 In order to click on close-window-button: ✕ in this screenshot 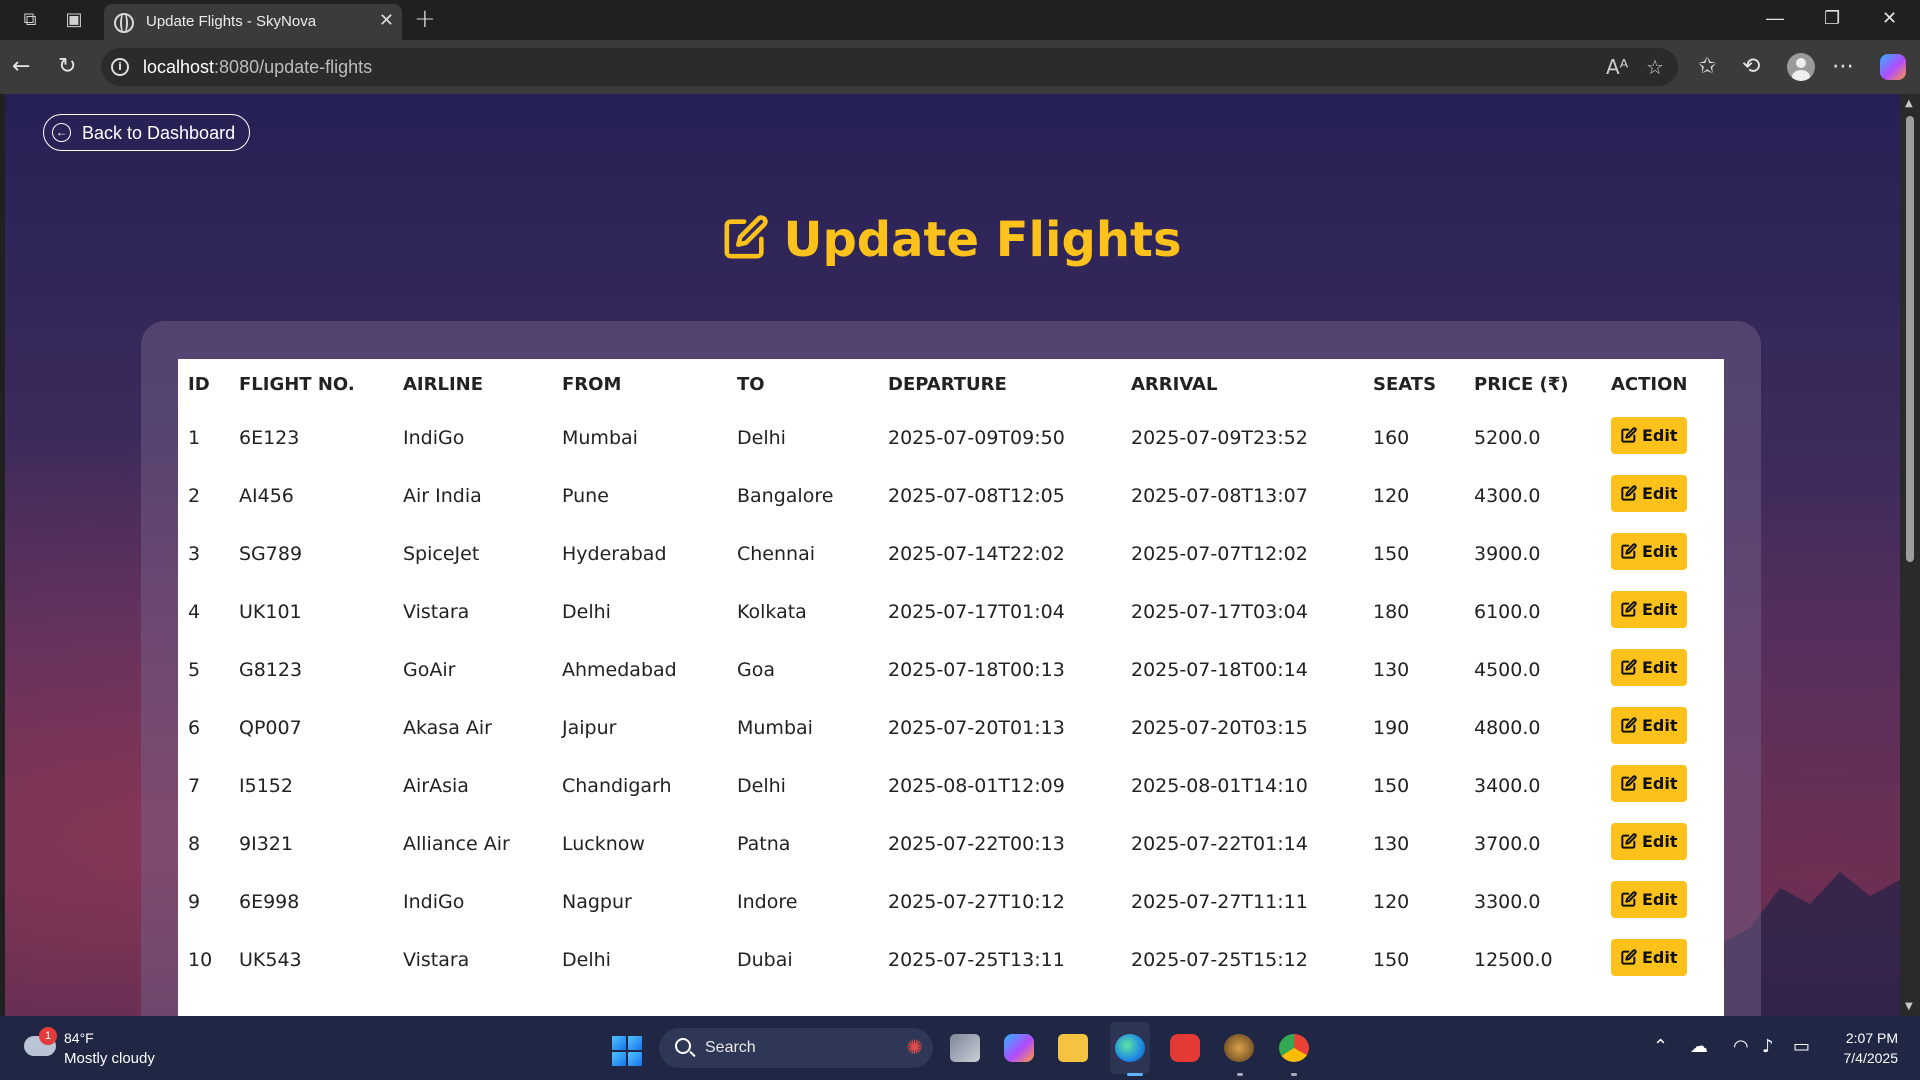, I will do `click(1889, 18)`.